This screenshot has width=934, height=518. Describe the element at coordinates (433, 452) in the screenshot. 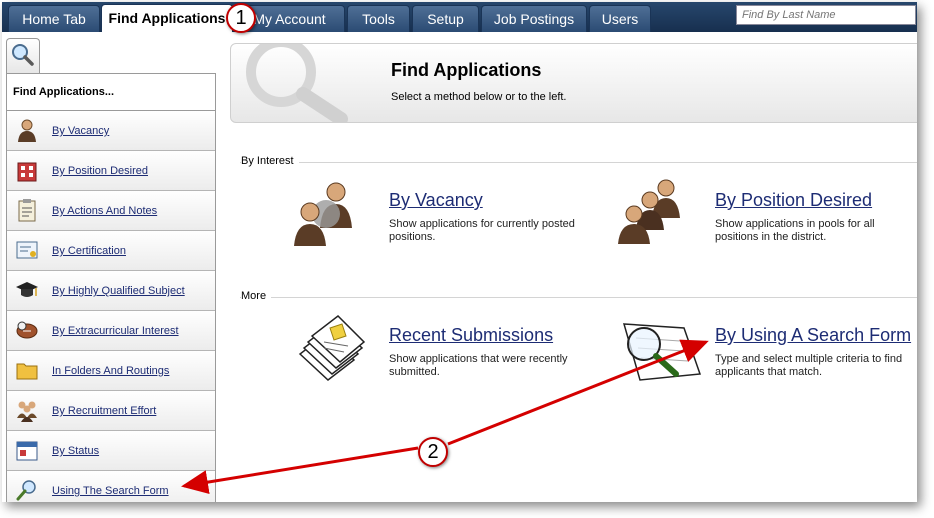

I see `callout-marker-2: 2` at that location.